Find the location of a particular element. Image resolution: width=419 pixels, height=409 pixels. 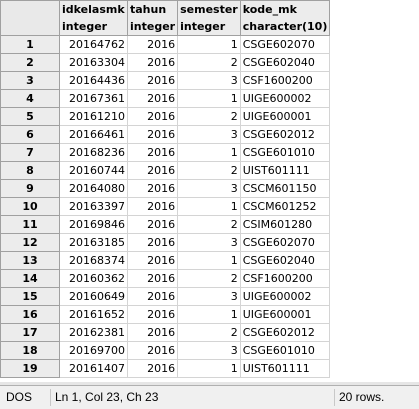

cell-kode-mk: UIST601111 is located at coordinates (285, 170).